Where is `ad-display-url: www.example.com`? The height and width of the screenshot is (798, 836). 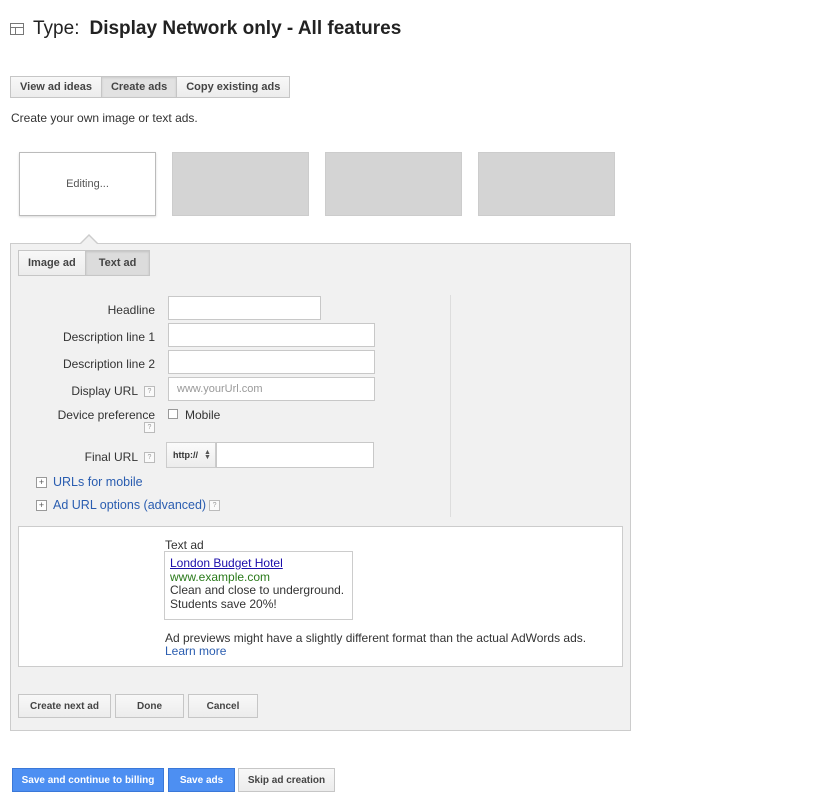
ad-display-url: www.example.com is located at coordinates (220, 576).